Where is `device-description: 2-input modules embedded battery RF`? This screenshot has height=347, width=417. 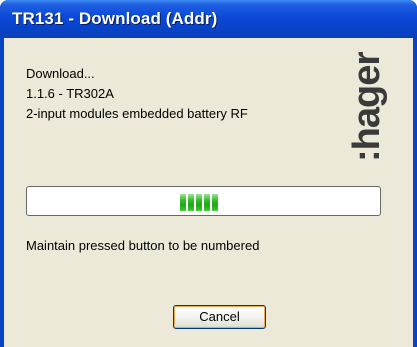 device-description: 2-input modules embedded battery RF is located at coordinates (137, 113).